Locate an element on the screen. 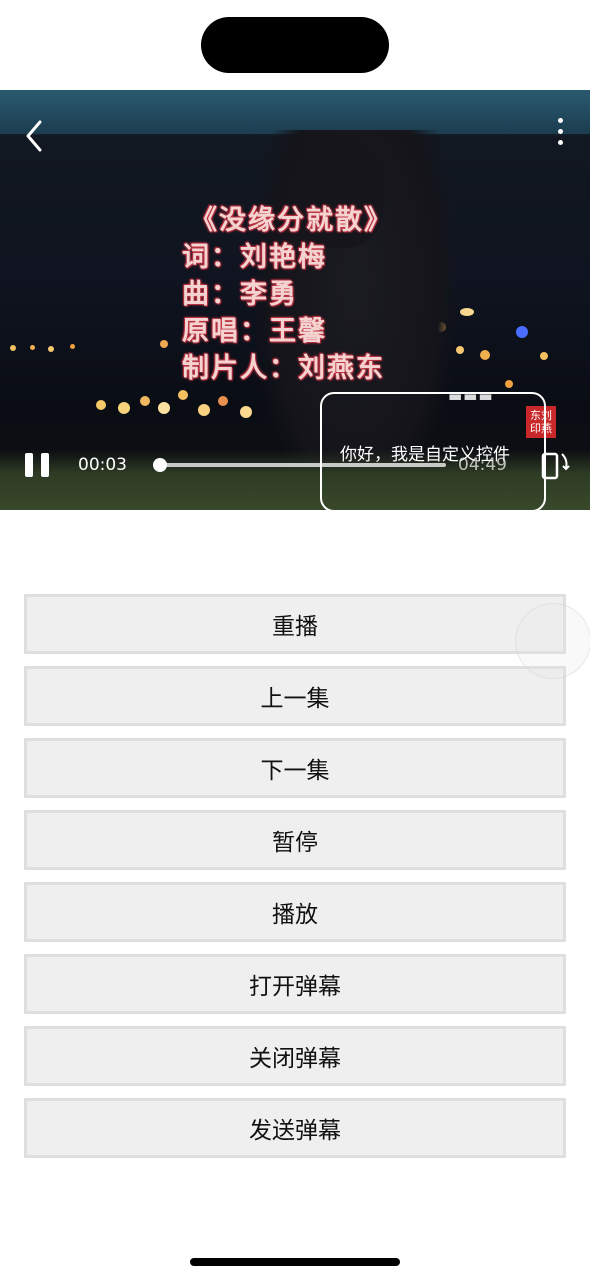  lyricist-line: 词：刘艳梅 is located at coordinates (254, 257).